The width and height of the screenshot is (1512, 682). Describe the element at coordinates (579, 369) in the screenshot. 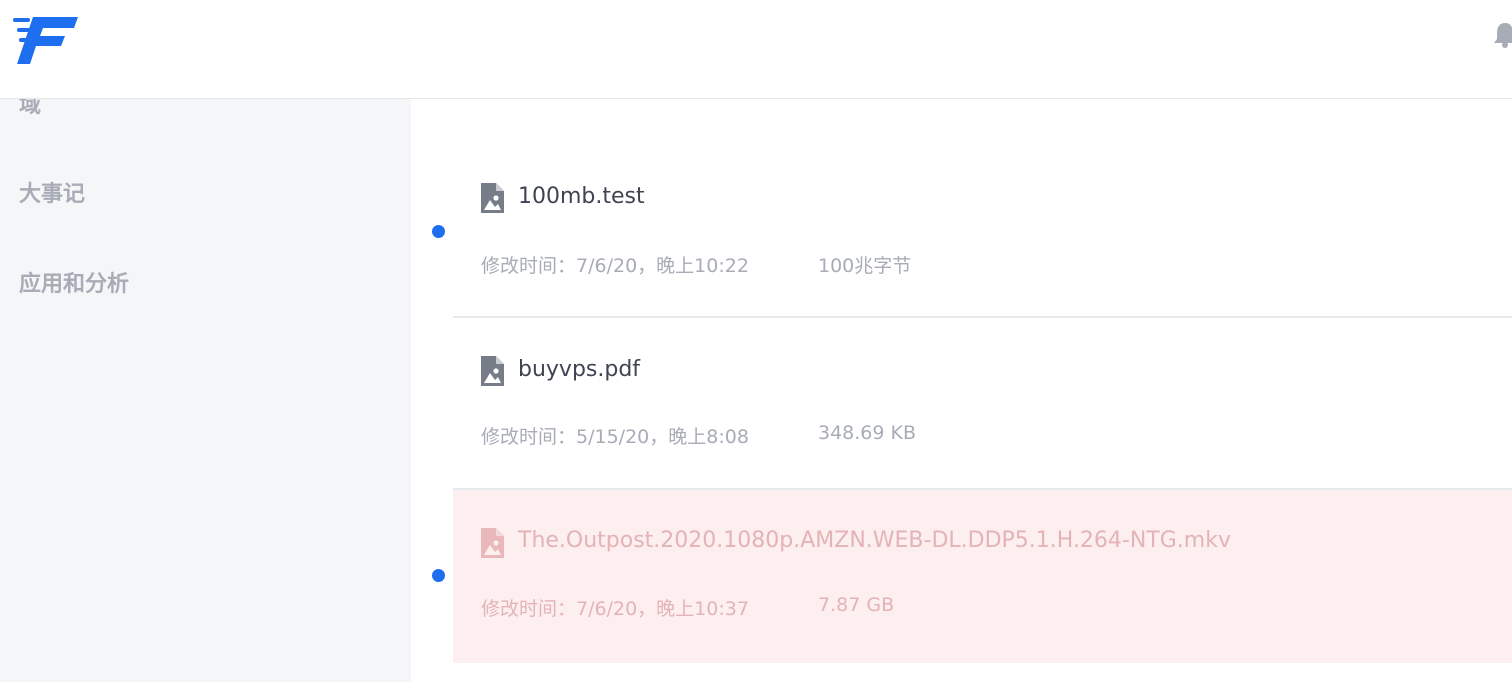

I see `file-name: buyvps.pdf` at that location.